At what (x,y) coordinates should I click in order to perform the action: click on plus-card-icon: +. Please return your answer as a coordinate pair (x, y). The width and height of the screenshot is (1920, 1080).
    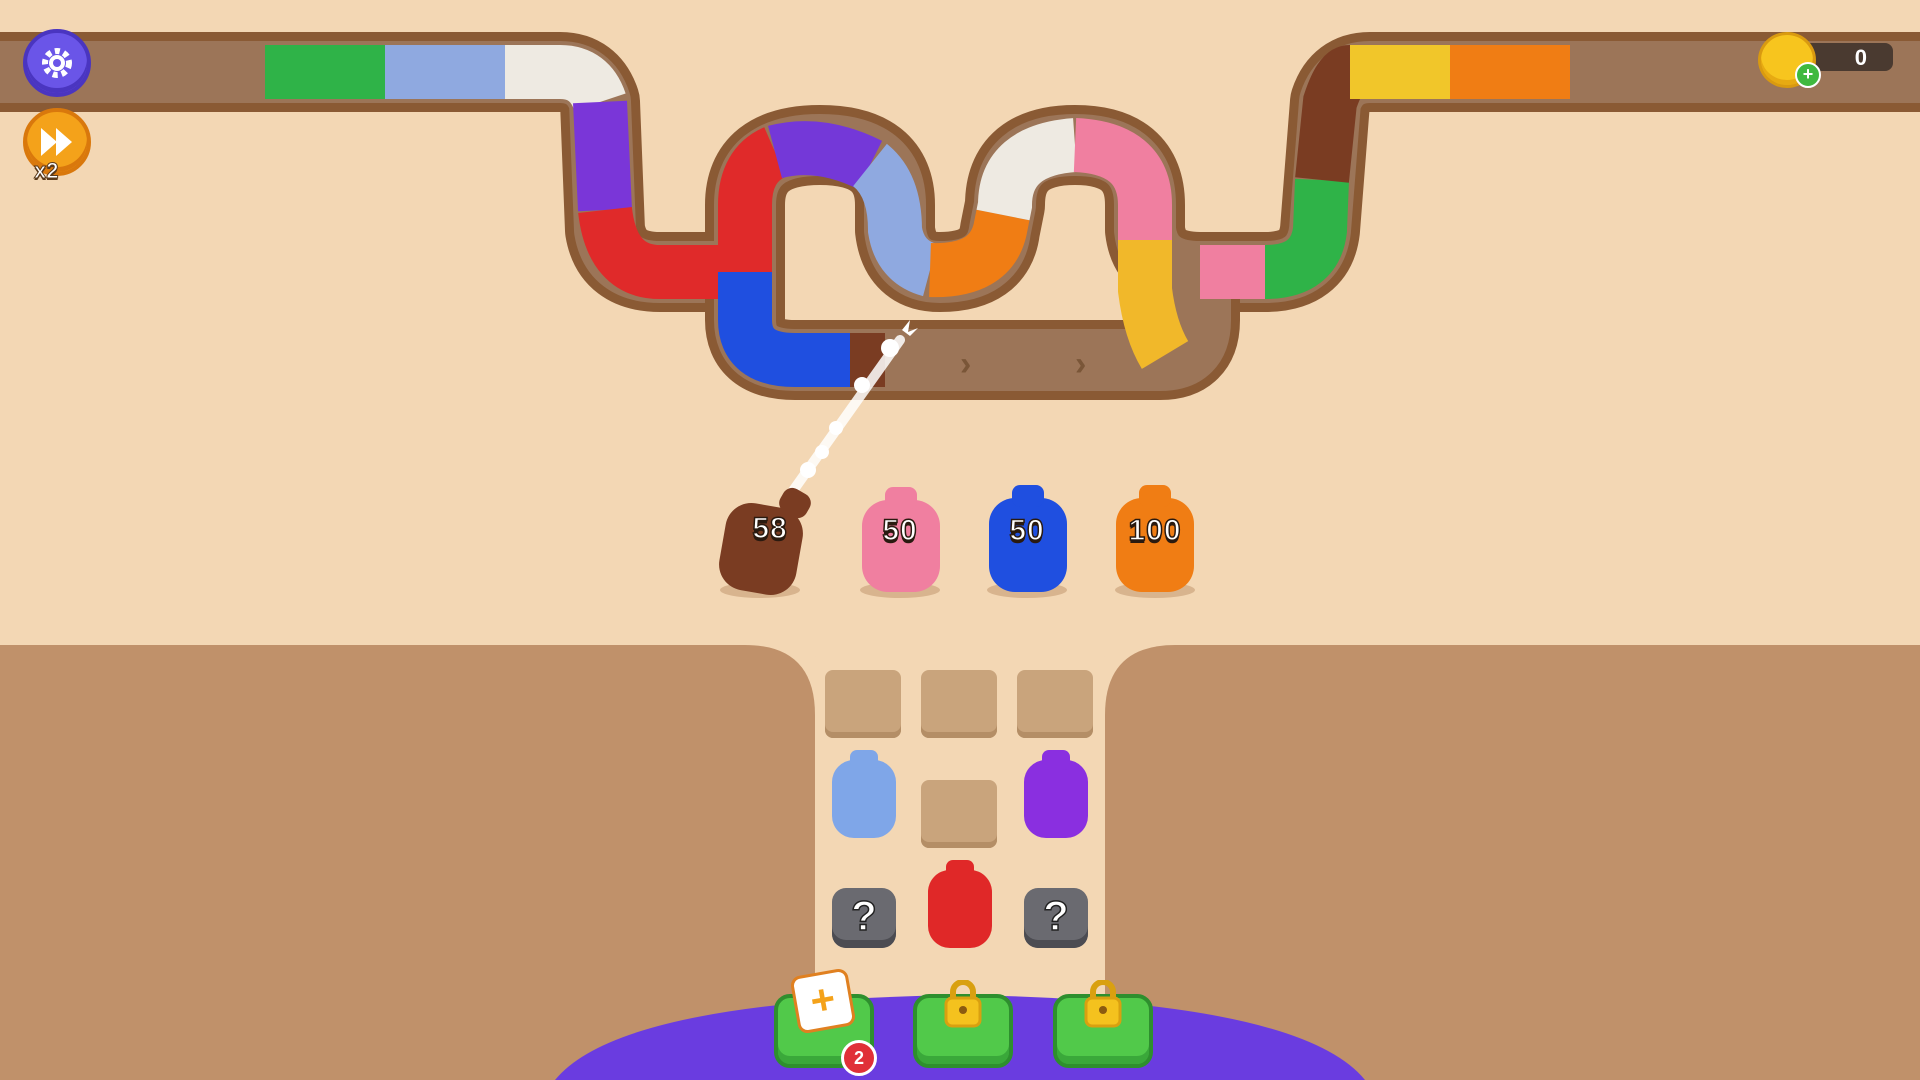
    Looking at the image, I should click on (823, 1001).